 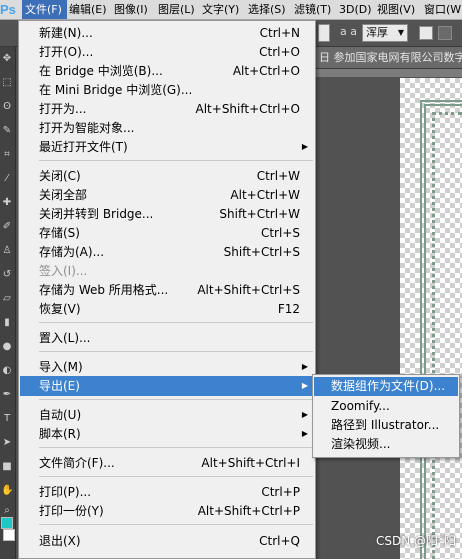 What do you see at coordinates (250, 463) in the screenshot?
I see `menu-item-shortcut: Alt+Shift+Ctrl+I` at bounding box center [250, 463].